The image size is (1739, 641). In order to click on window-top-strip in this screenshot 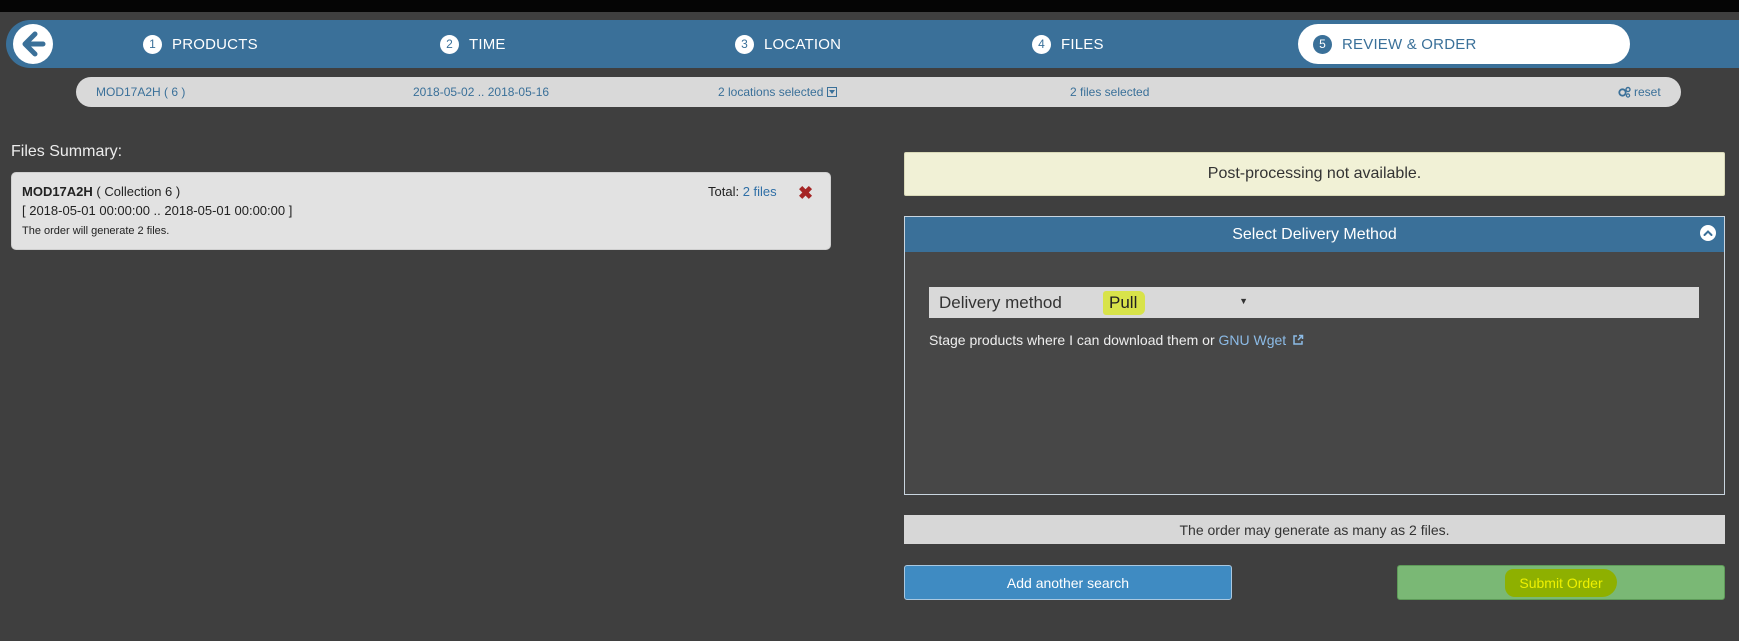, I will do `click(869, 6)`.